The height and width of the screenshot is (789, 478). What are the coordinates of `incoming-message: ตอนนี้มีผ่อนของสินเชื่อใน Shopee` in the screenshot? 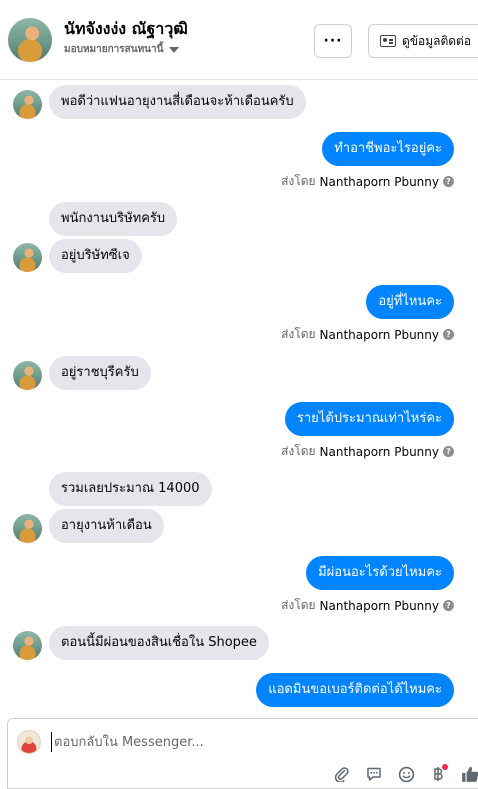 It's located at (159, 643).